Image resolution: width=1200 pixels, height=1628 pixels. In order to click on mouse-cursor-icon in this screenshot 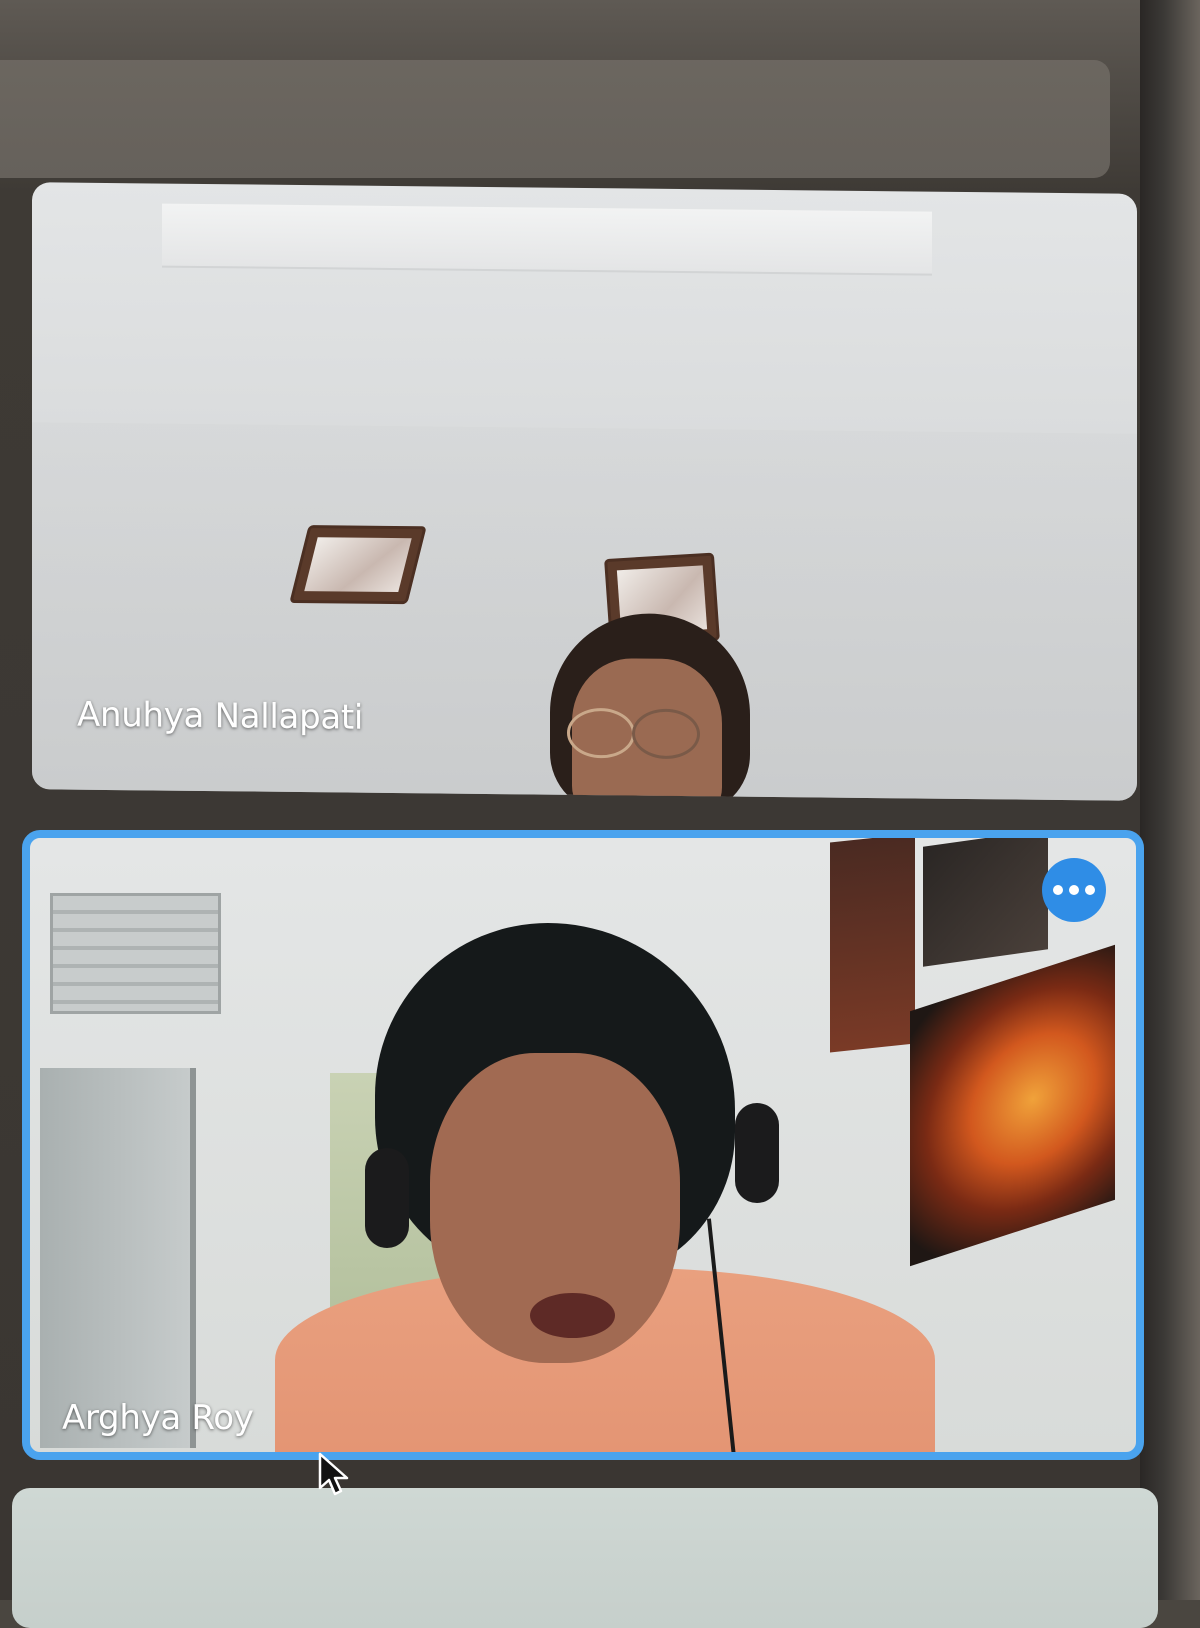, I will do `click(333, 1474)`.